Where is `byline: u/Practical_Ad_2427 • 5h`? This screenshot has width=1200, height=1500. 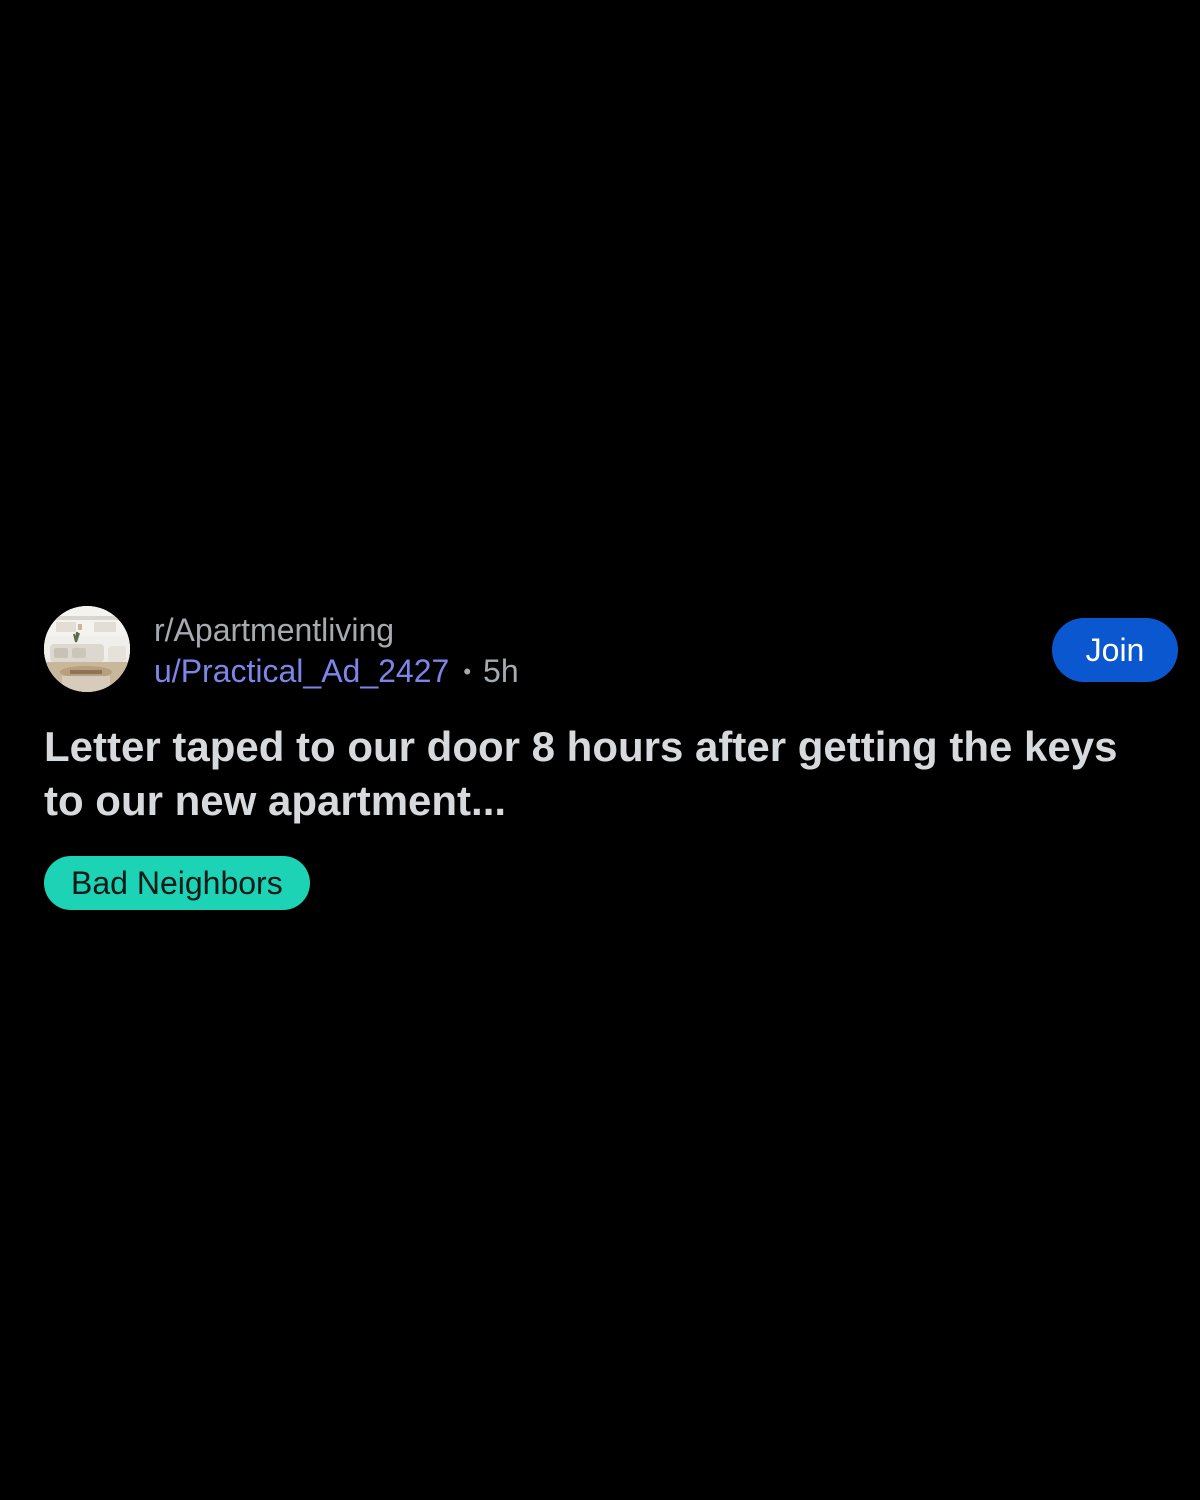
byline: u/Practical_Ad_2427 • 5h is located at coordinates (336, 673).